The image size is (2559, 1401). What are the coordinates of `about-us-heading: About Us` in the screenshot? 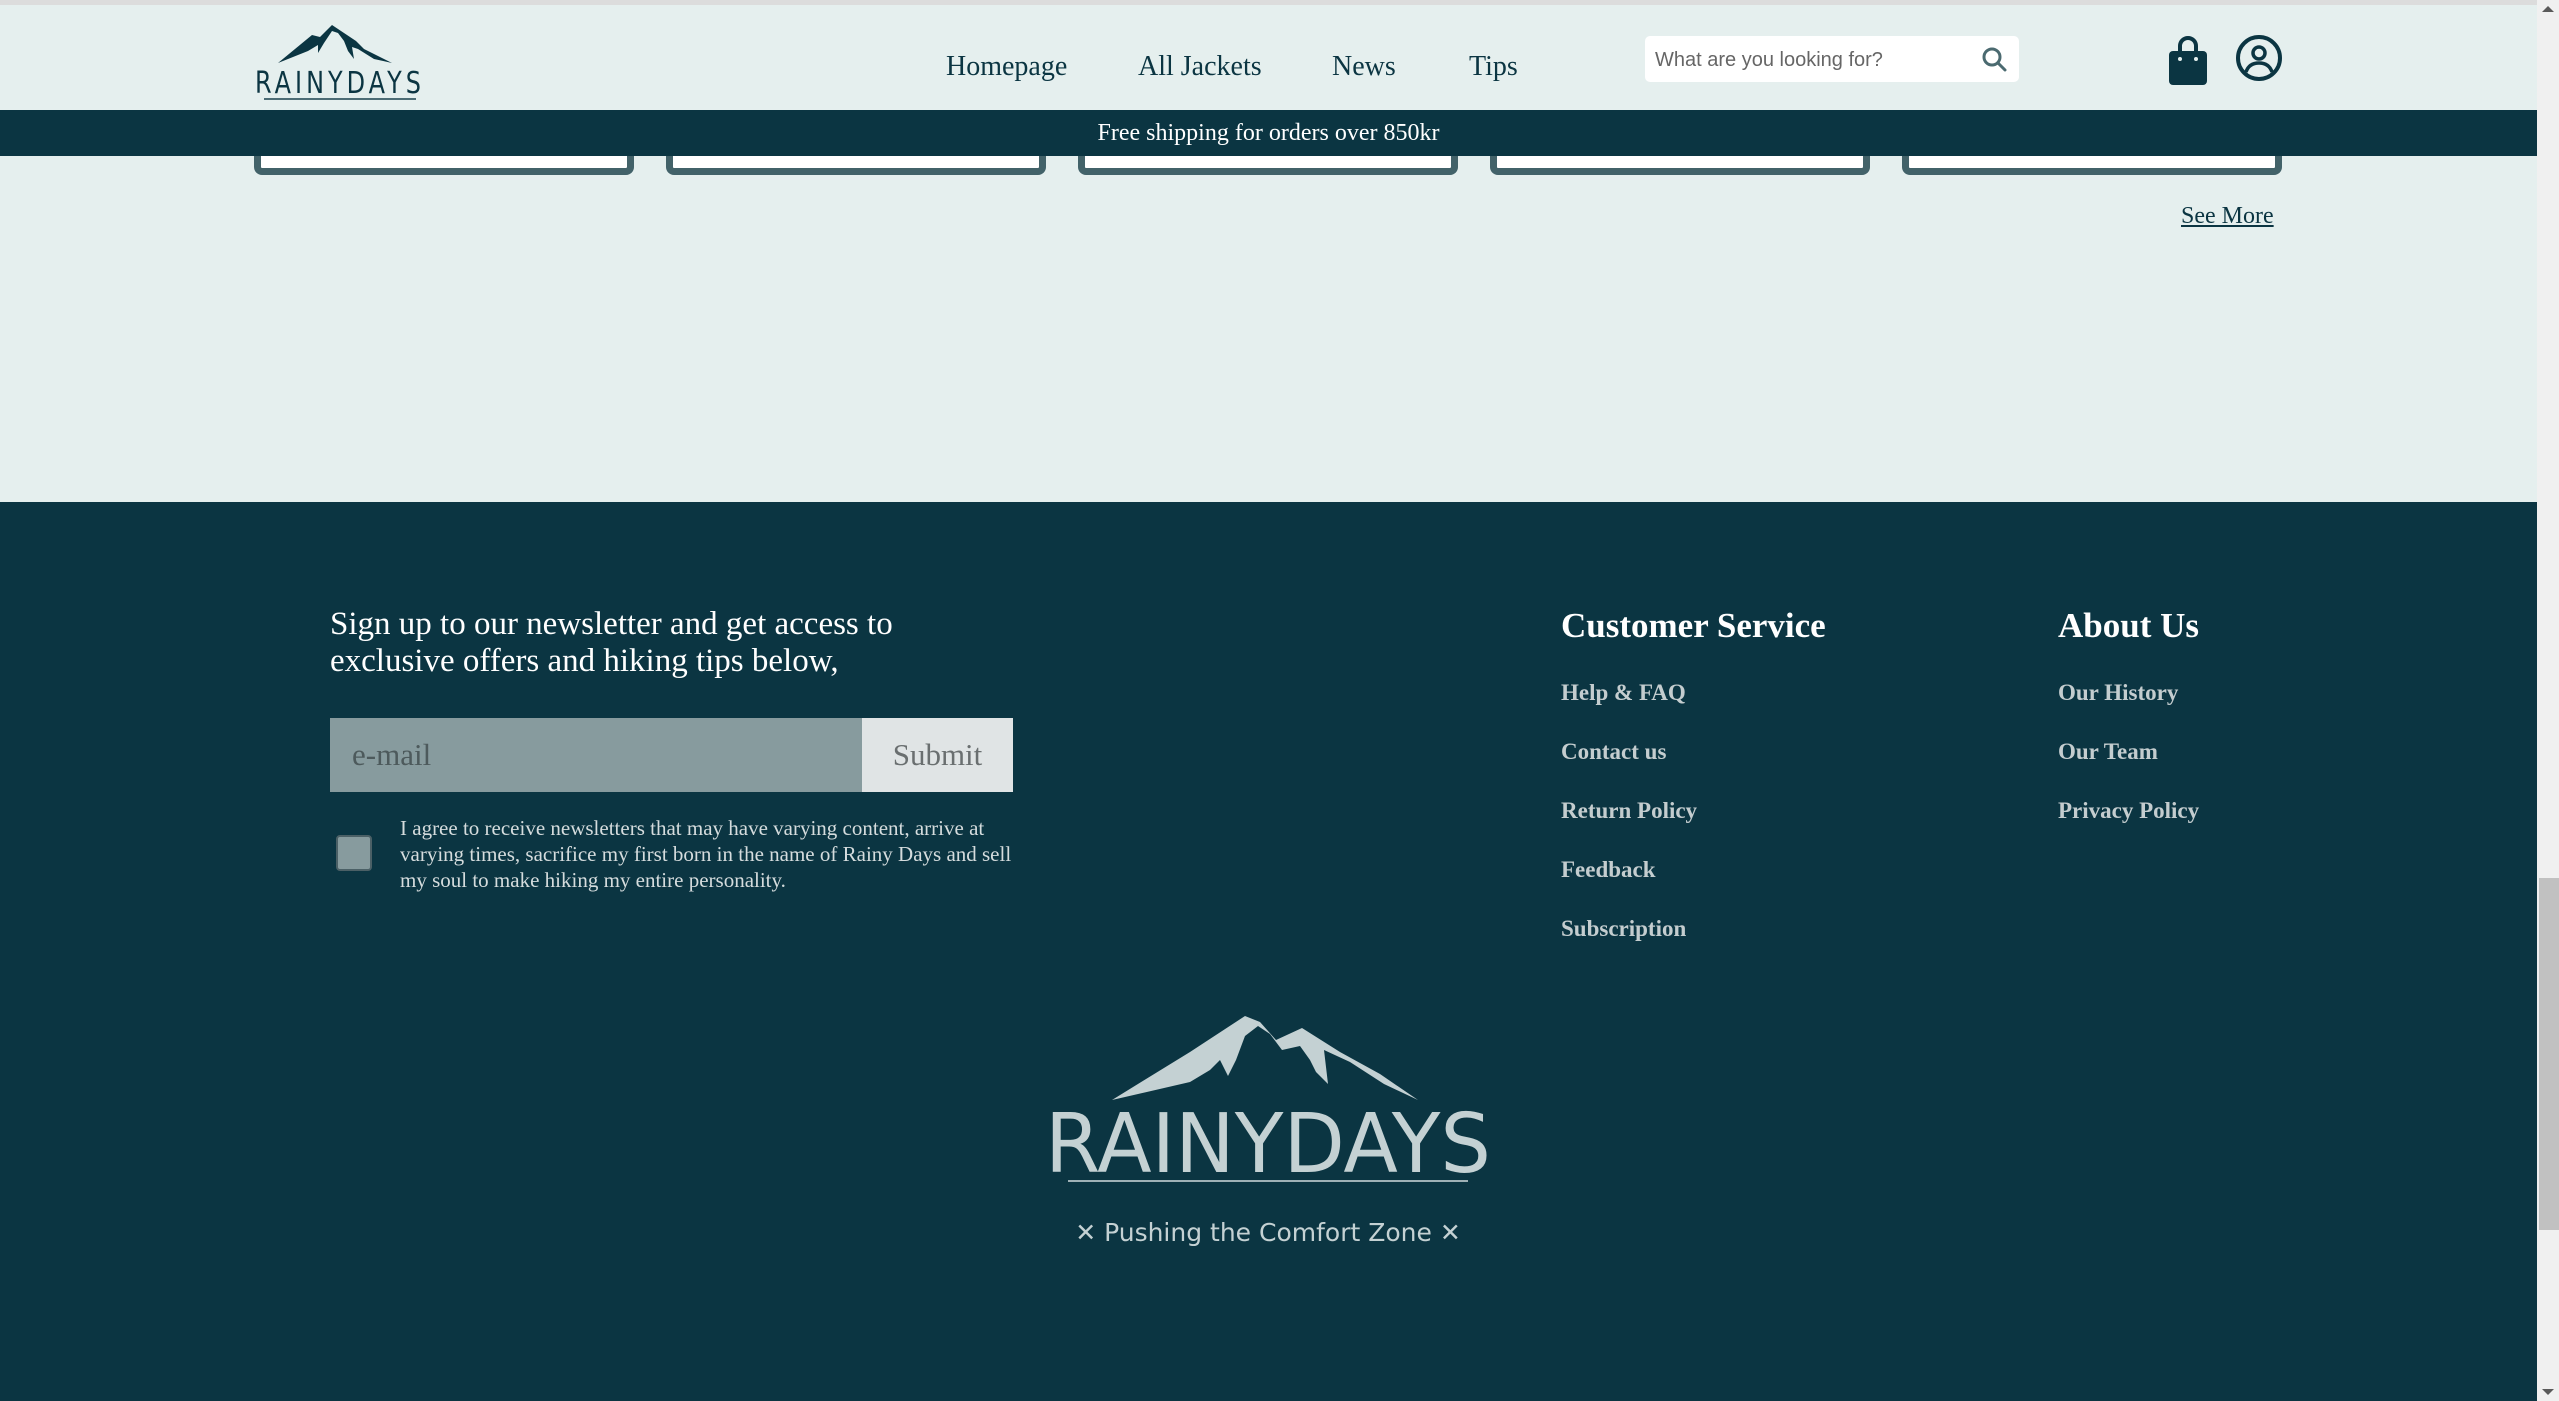 It's located at (2129, 625).